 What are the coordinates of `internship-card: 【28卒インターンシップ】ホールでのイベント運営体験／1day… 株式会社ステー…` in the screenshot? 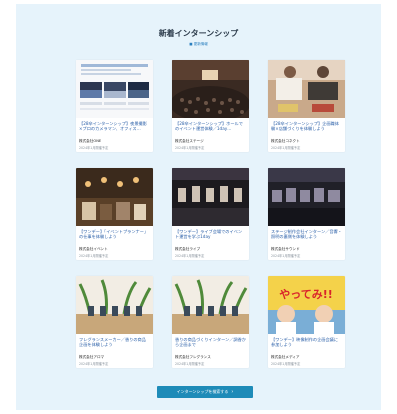 It's located at (210, 106).